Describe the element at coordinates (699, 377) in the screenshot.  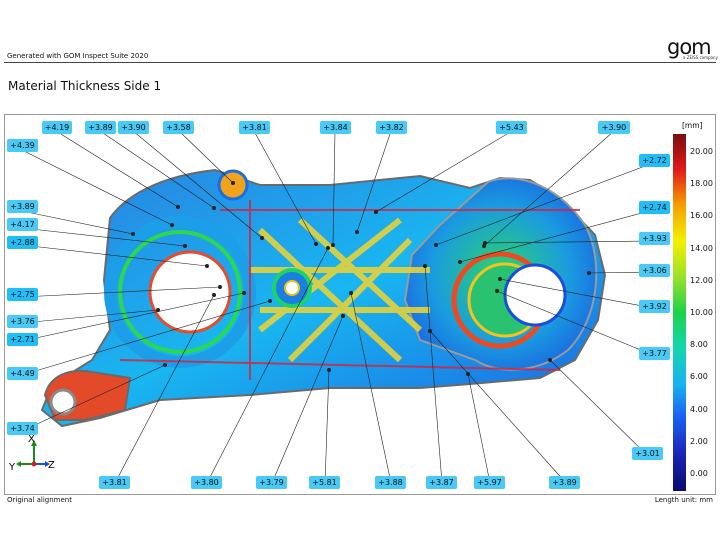
I see `legend-tick-label: 6.00` at that location.